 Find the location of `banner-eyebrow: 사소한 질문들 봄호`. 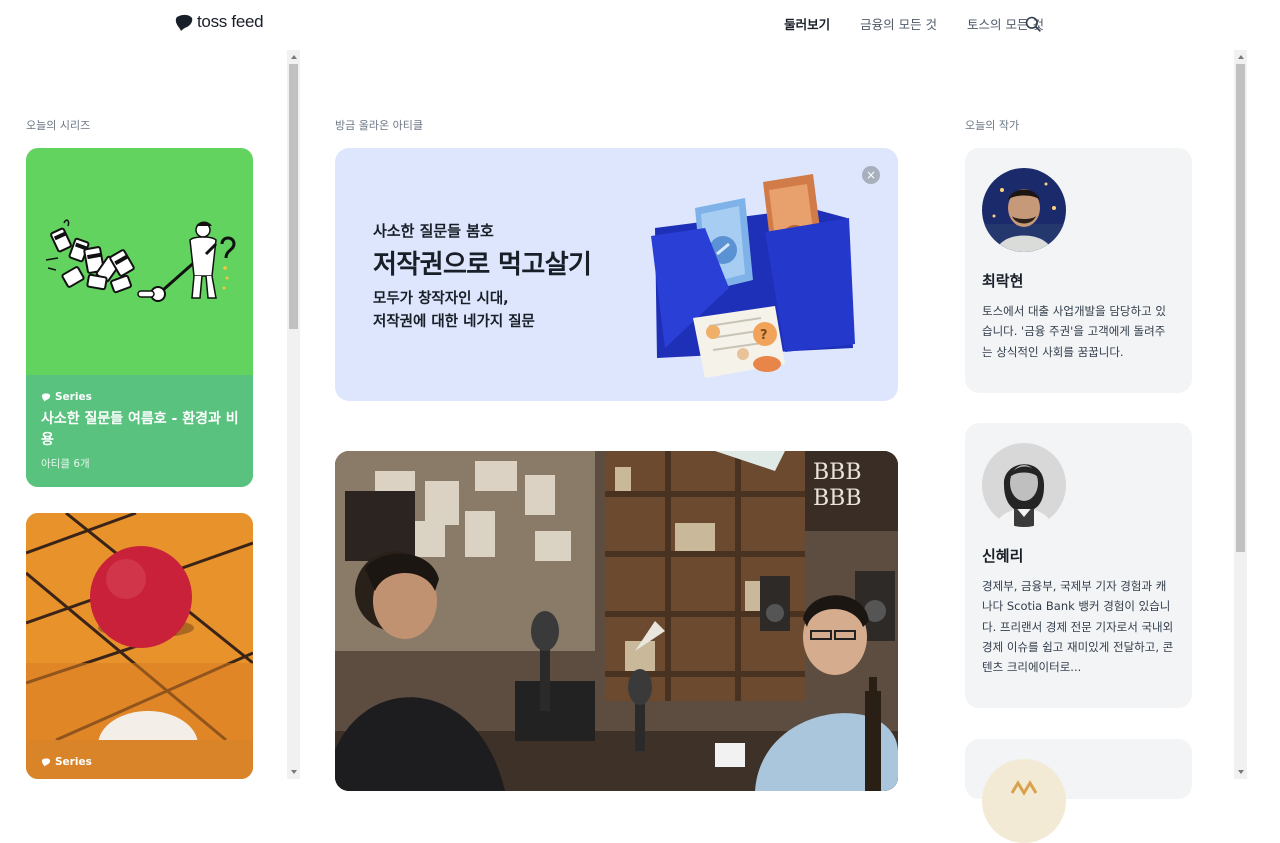

banner-eyebrow: 사소한 질문들 봄호 is located at coordinates (433, 231).